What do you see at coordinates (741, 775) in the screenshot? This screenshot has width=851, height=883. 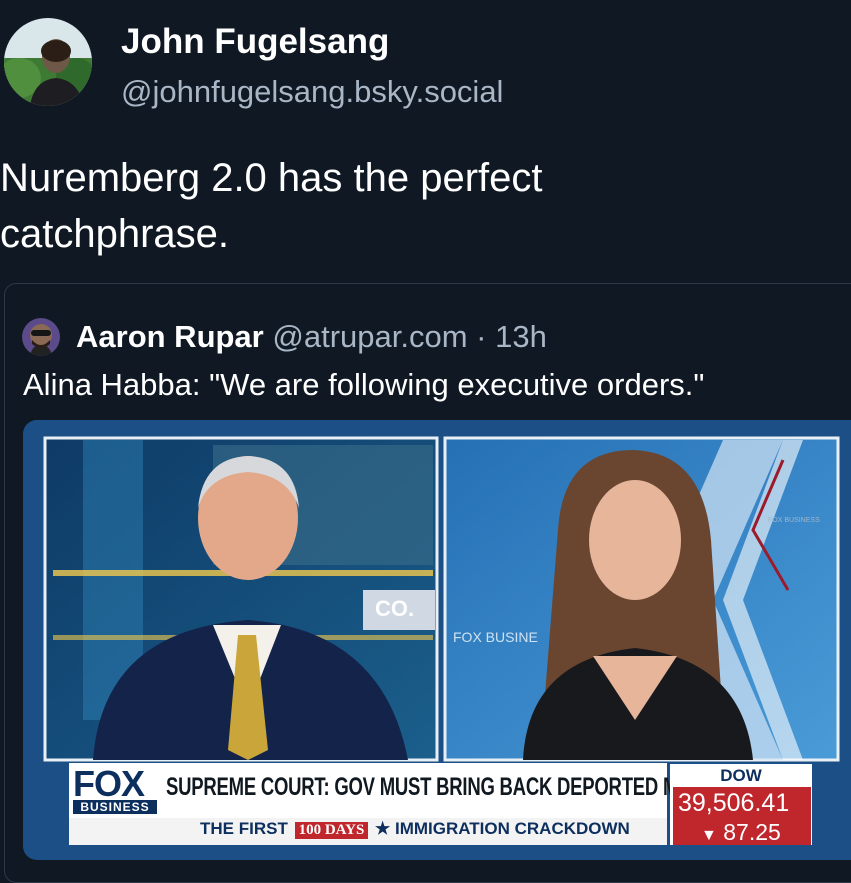 I see `dow-label: DOW` at bounding box center [741, 775].